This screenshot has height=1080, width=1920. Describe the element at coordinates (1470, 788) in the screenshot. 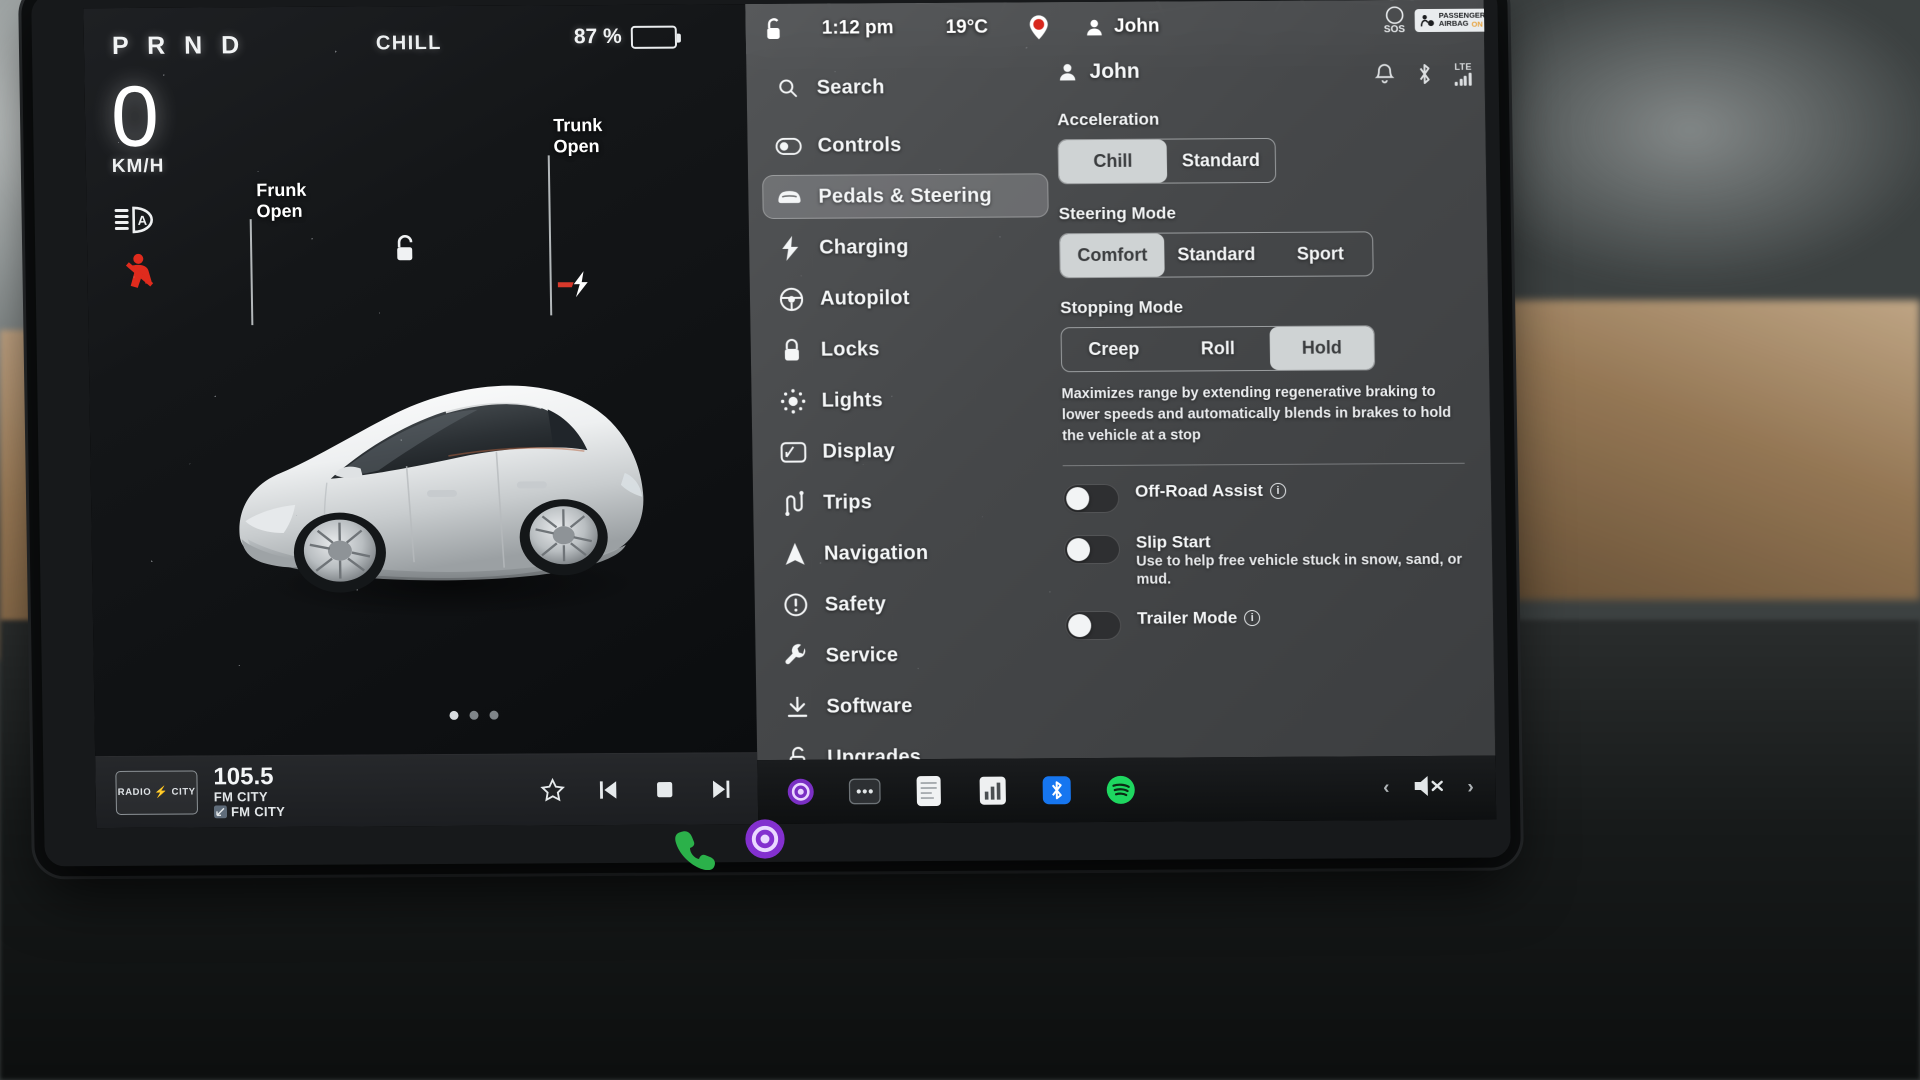

I see `next-chevron: ›` at that location.